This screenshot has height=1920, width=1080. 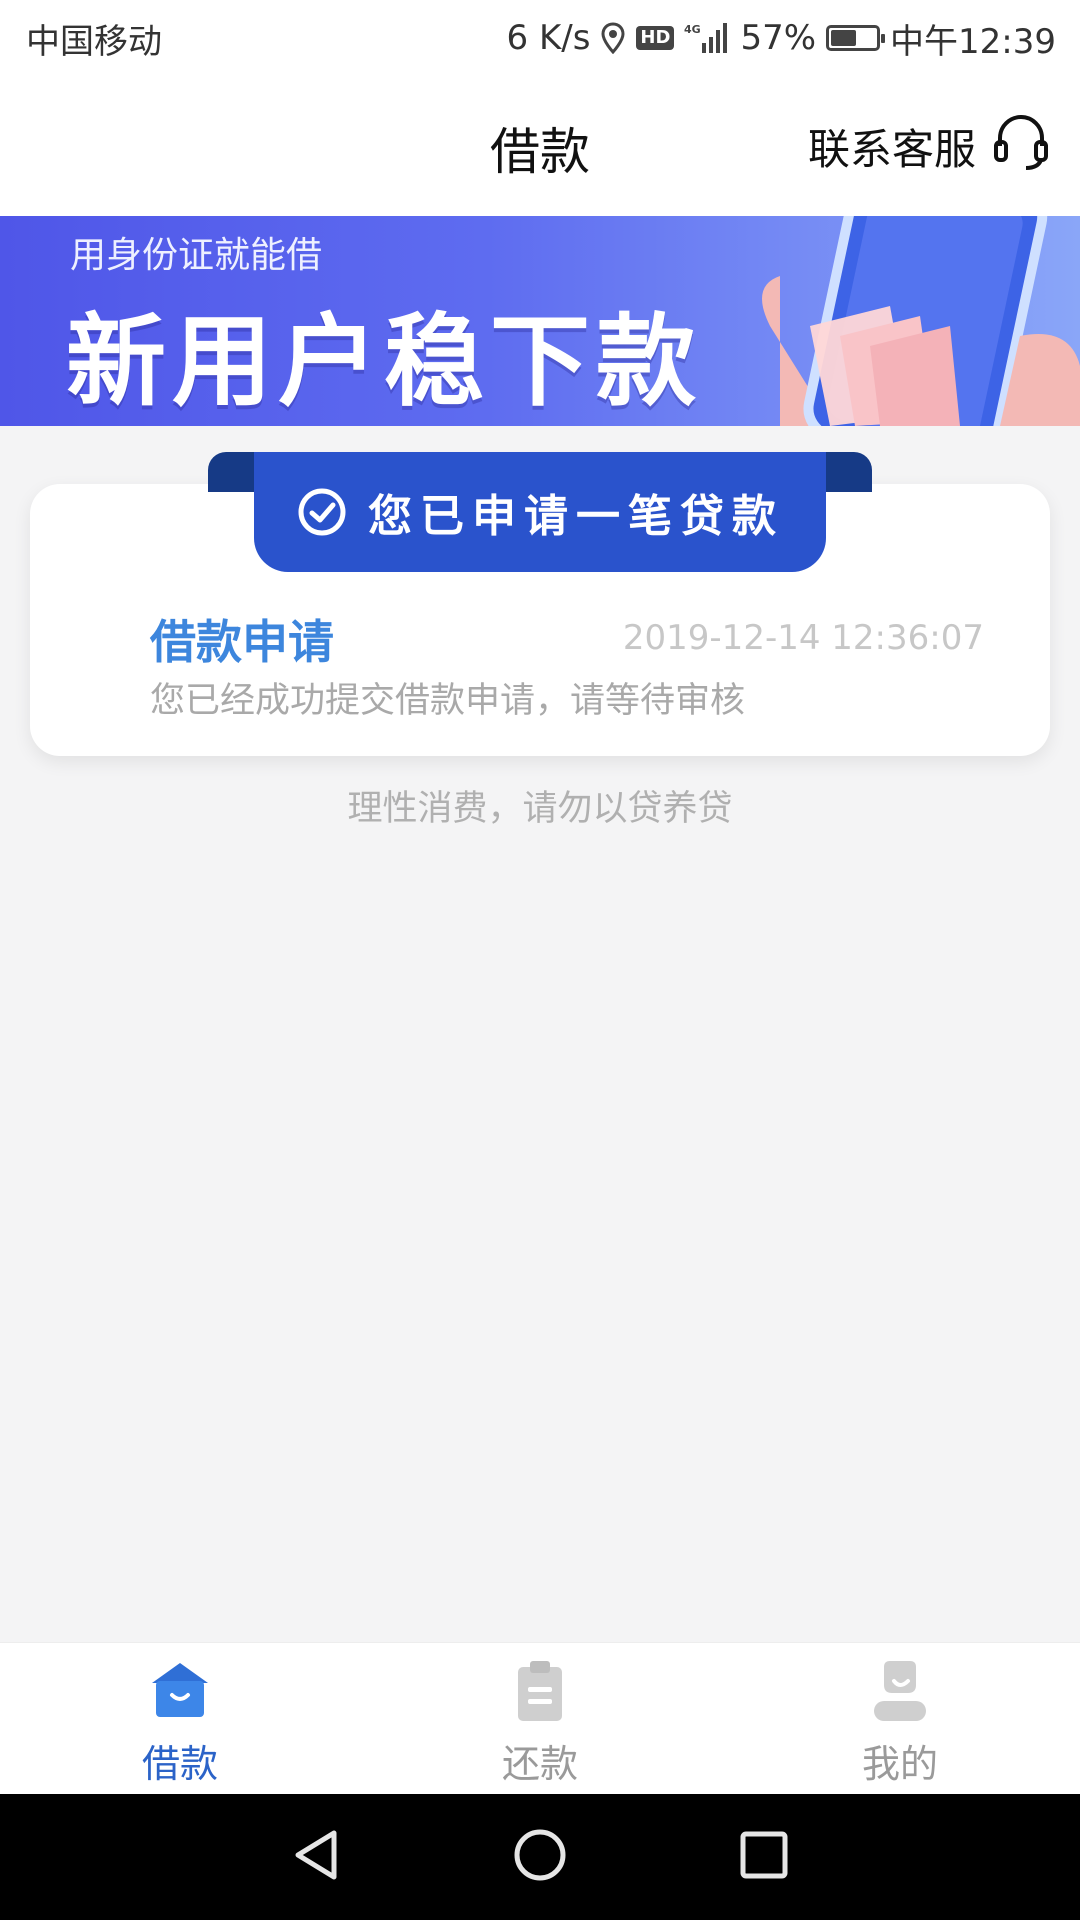 I want to click on status-bar: 中国移动 6 K/s HD 4G 57% 中午12:39, so click(x=540, y=38).